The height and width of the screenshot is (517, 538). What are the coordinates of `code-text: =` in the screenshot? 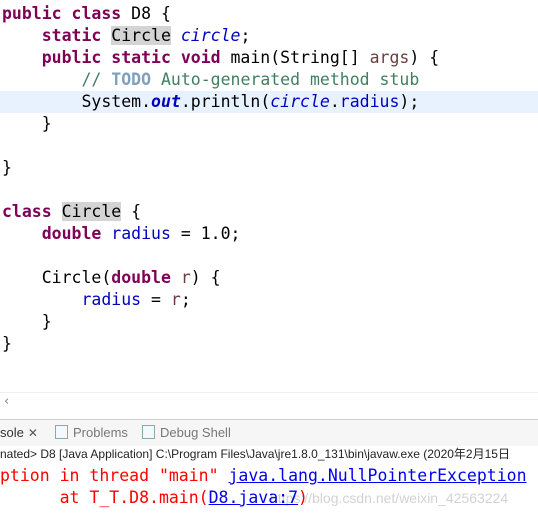 It's located at (156, 299).